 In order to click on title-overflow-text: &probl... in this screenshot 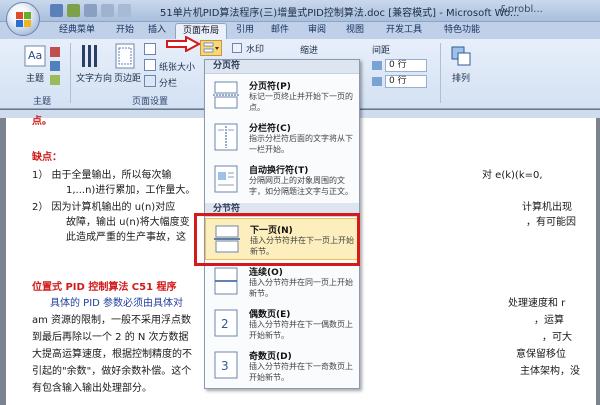, I will do `click(521, 9)`.